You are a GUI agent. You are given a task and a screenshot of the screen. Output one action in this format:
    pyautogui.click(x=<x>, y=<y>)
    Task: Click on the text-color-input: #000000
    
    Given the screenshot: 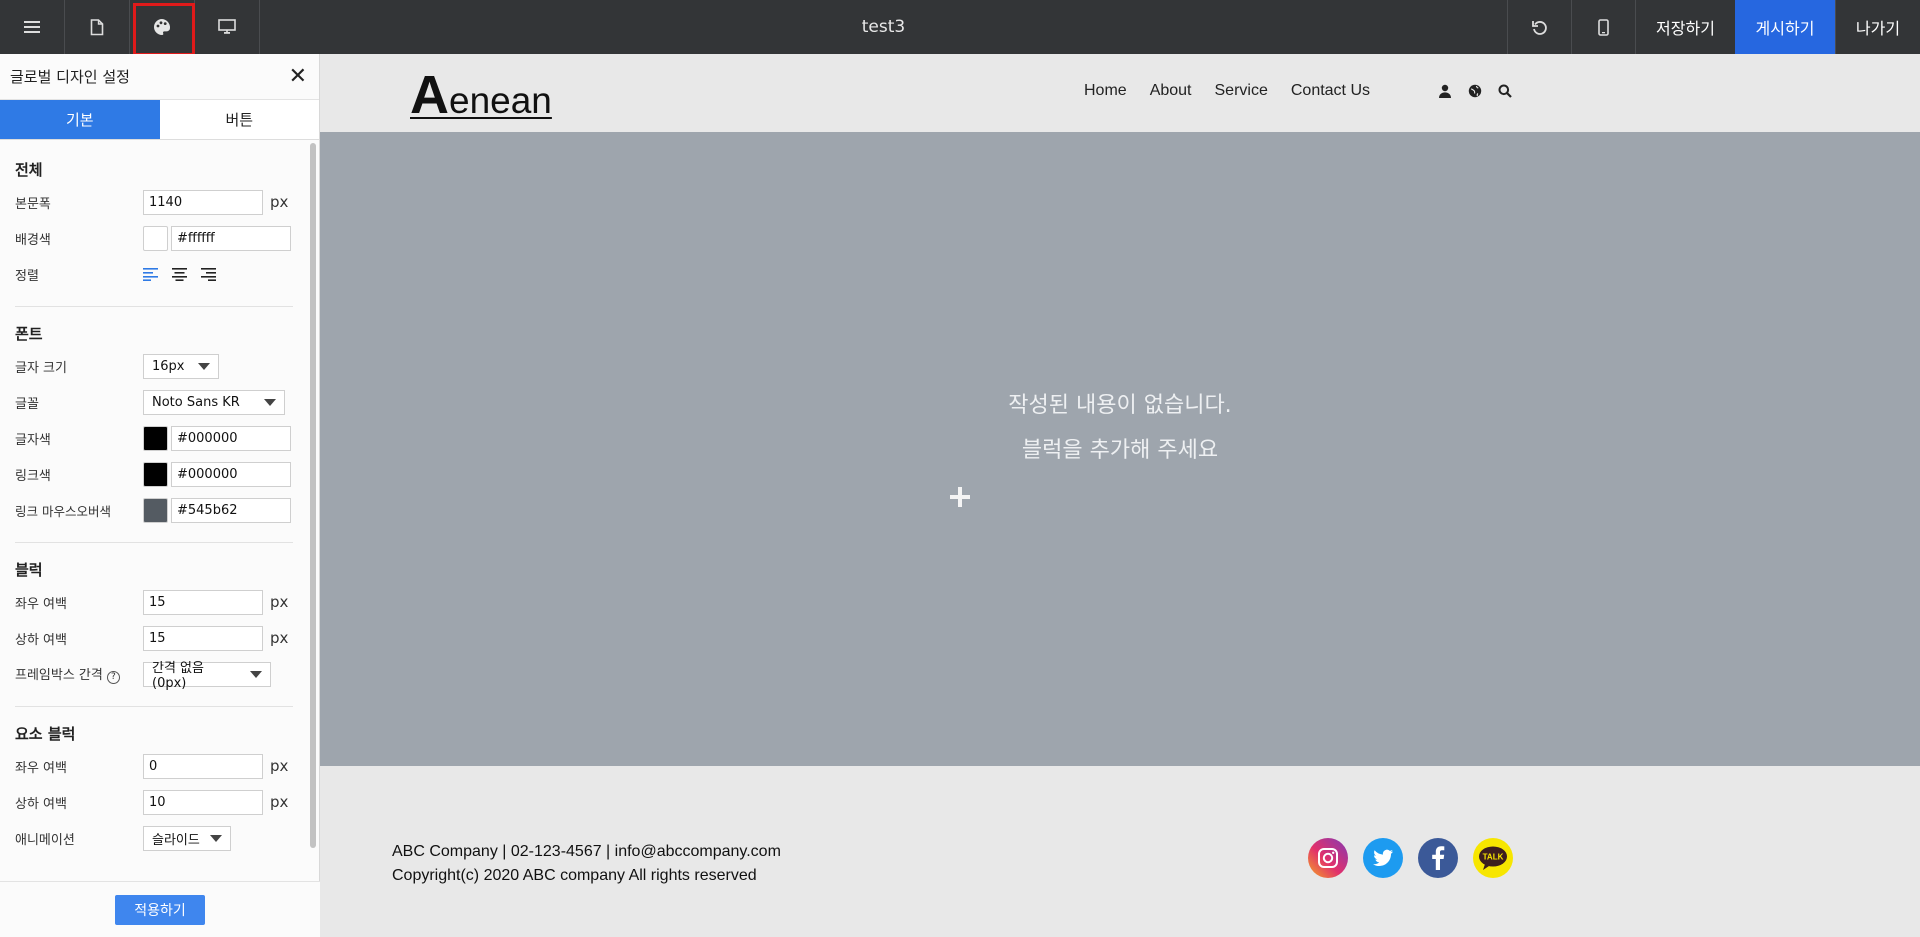 What is the action you would take?
    pyautogui.click(x=231, y=438)
    